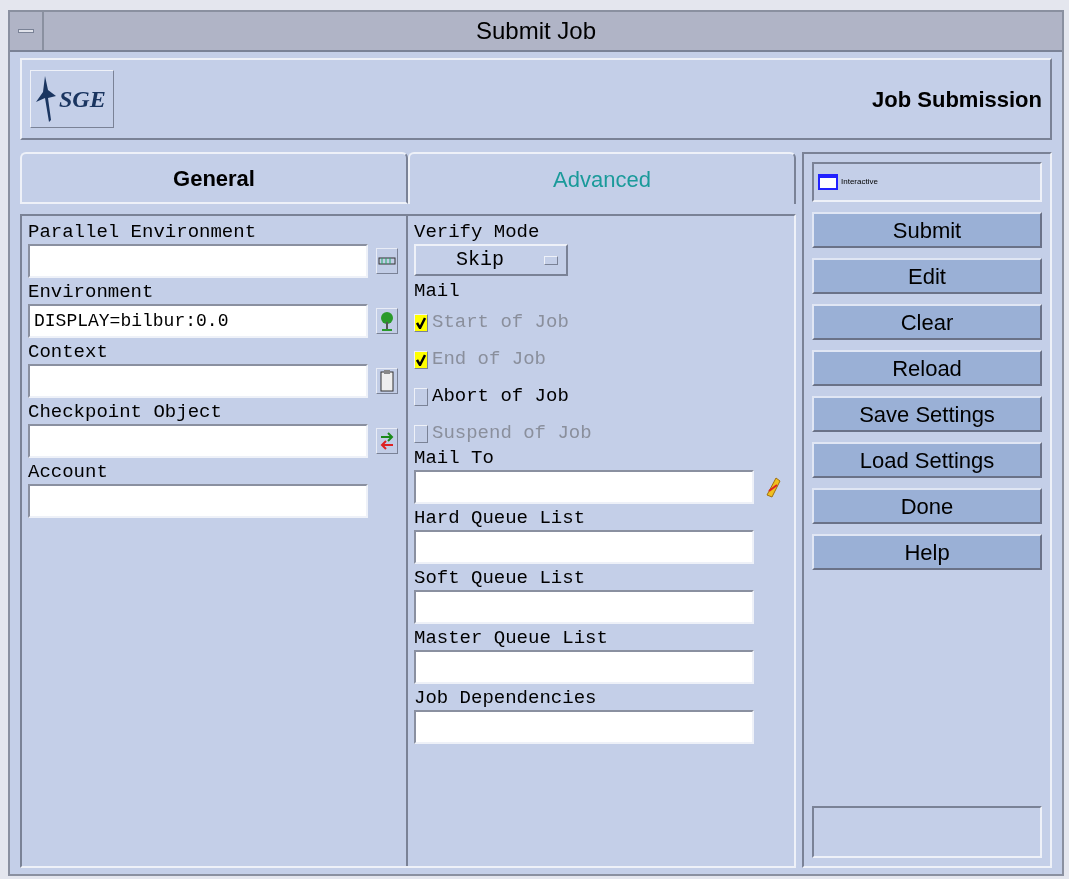 The height and width of the screenshot is (879, 1069). What do you see at coordinates (927, 506) in the screenshot?
I see `action-button: Done` at bounding box center [927, 506].